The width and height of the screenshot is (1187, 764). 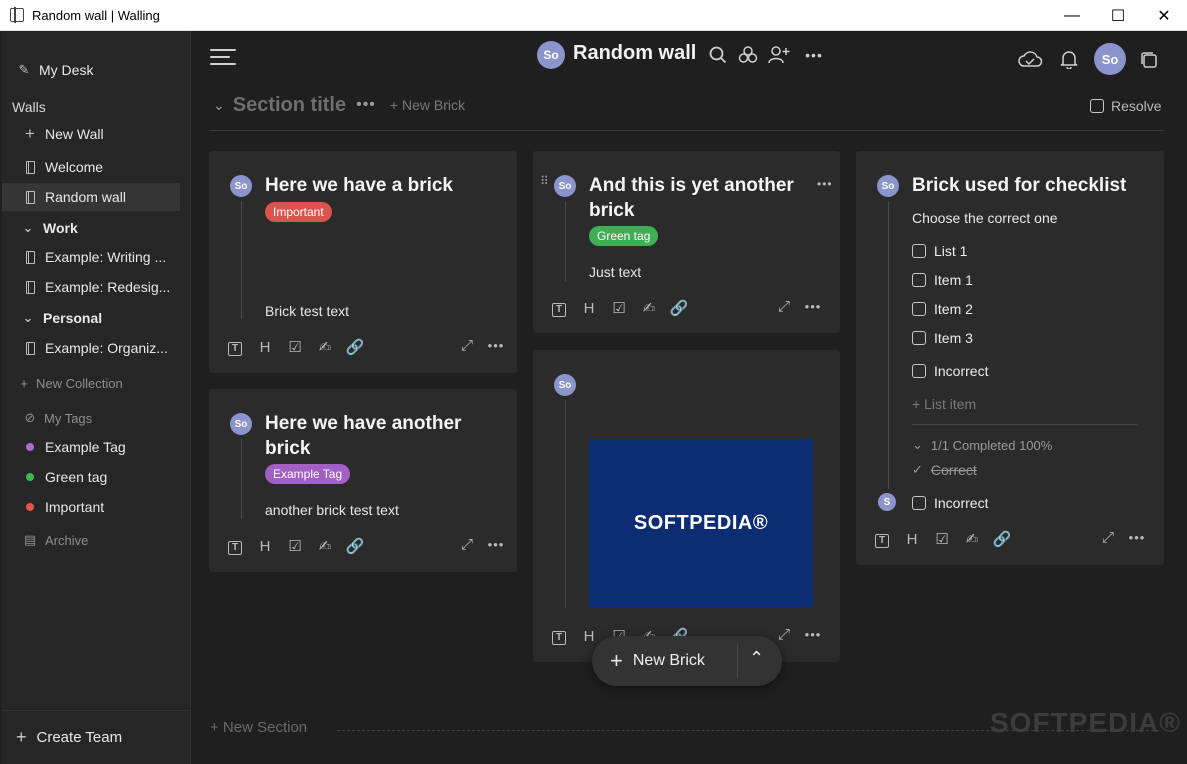 I want to click on drag-handle-icon: ⠿, so click(x=544, y=181).